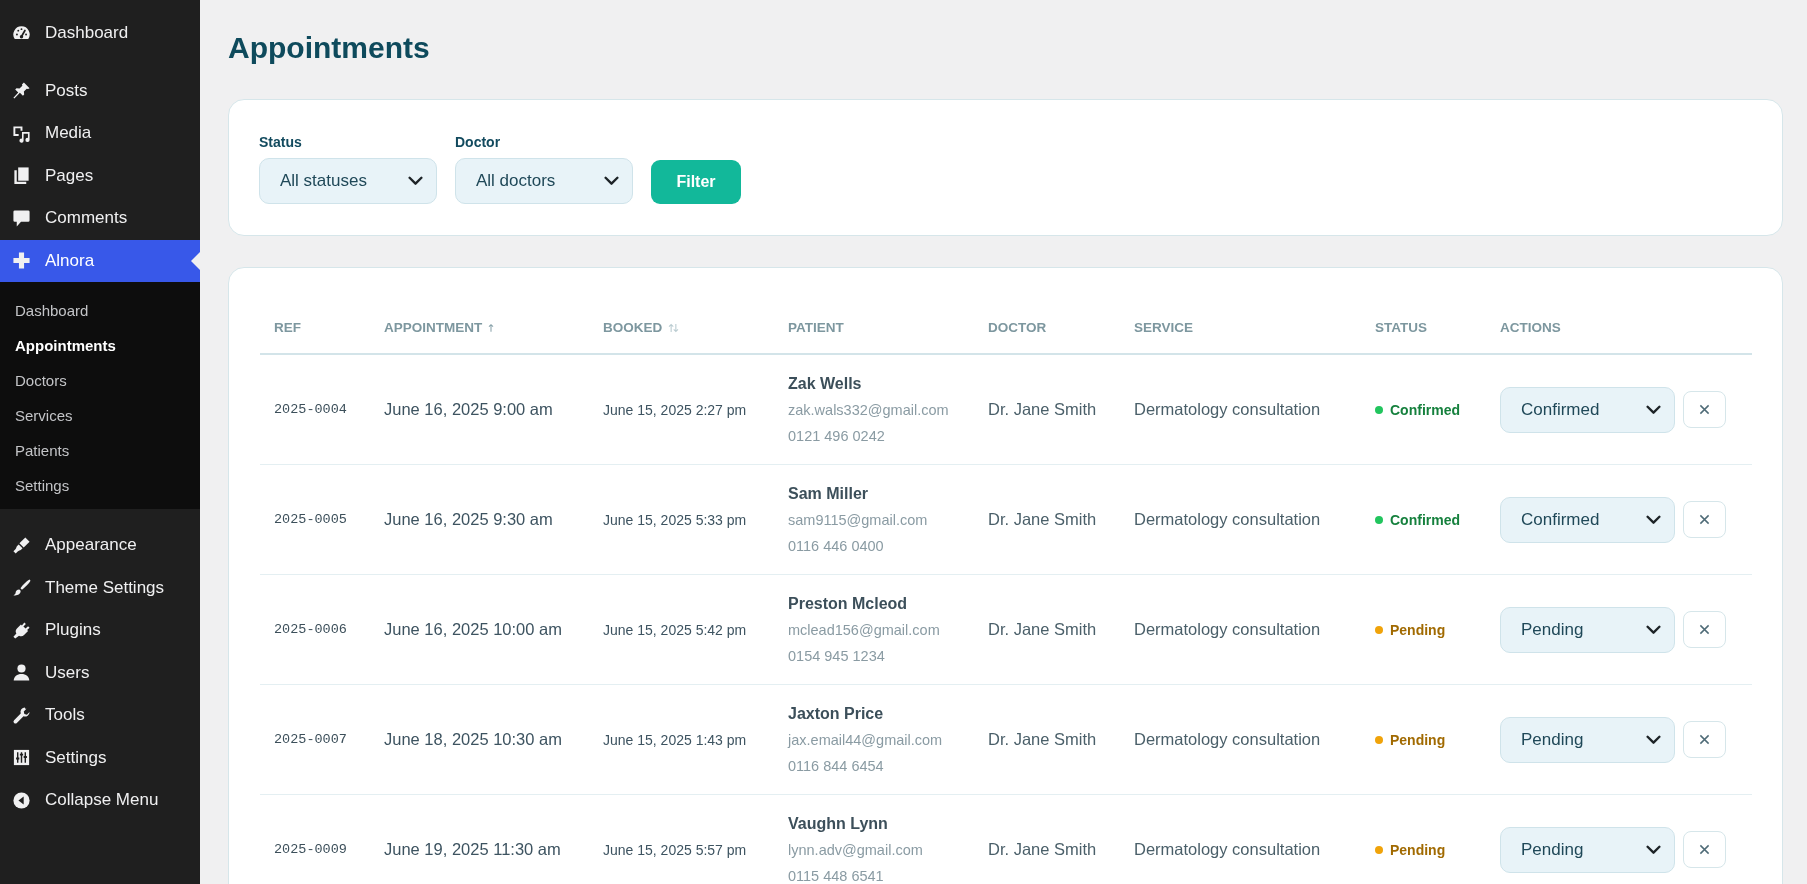  What do you see at coordinates (868, 410) in the screenshot?
I see `patient-email: zak.wals332@gmail.com` at bounding box center [868, 410].